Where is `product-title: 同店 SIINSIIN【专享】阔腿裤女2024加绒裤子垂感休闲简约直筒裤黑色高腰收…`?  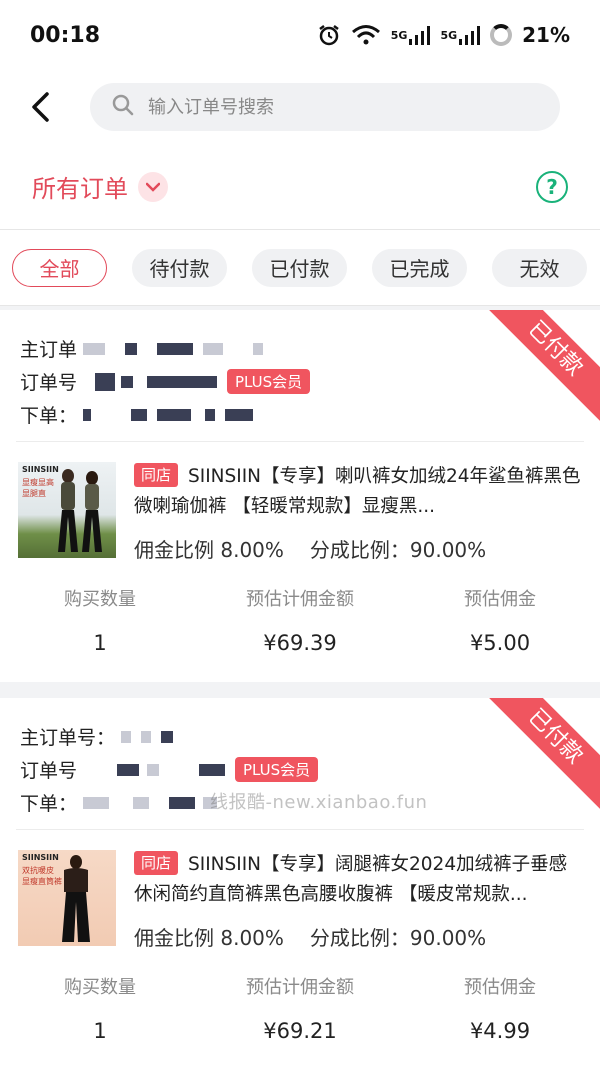 product-title: 同店 SIINSIIN【专享】阔腿裤女2024加绒裤子垂感休闲简约直筒裤黑色高腰收… is located at coordinates (358, 880).